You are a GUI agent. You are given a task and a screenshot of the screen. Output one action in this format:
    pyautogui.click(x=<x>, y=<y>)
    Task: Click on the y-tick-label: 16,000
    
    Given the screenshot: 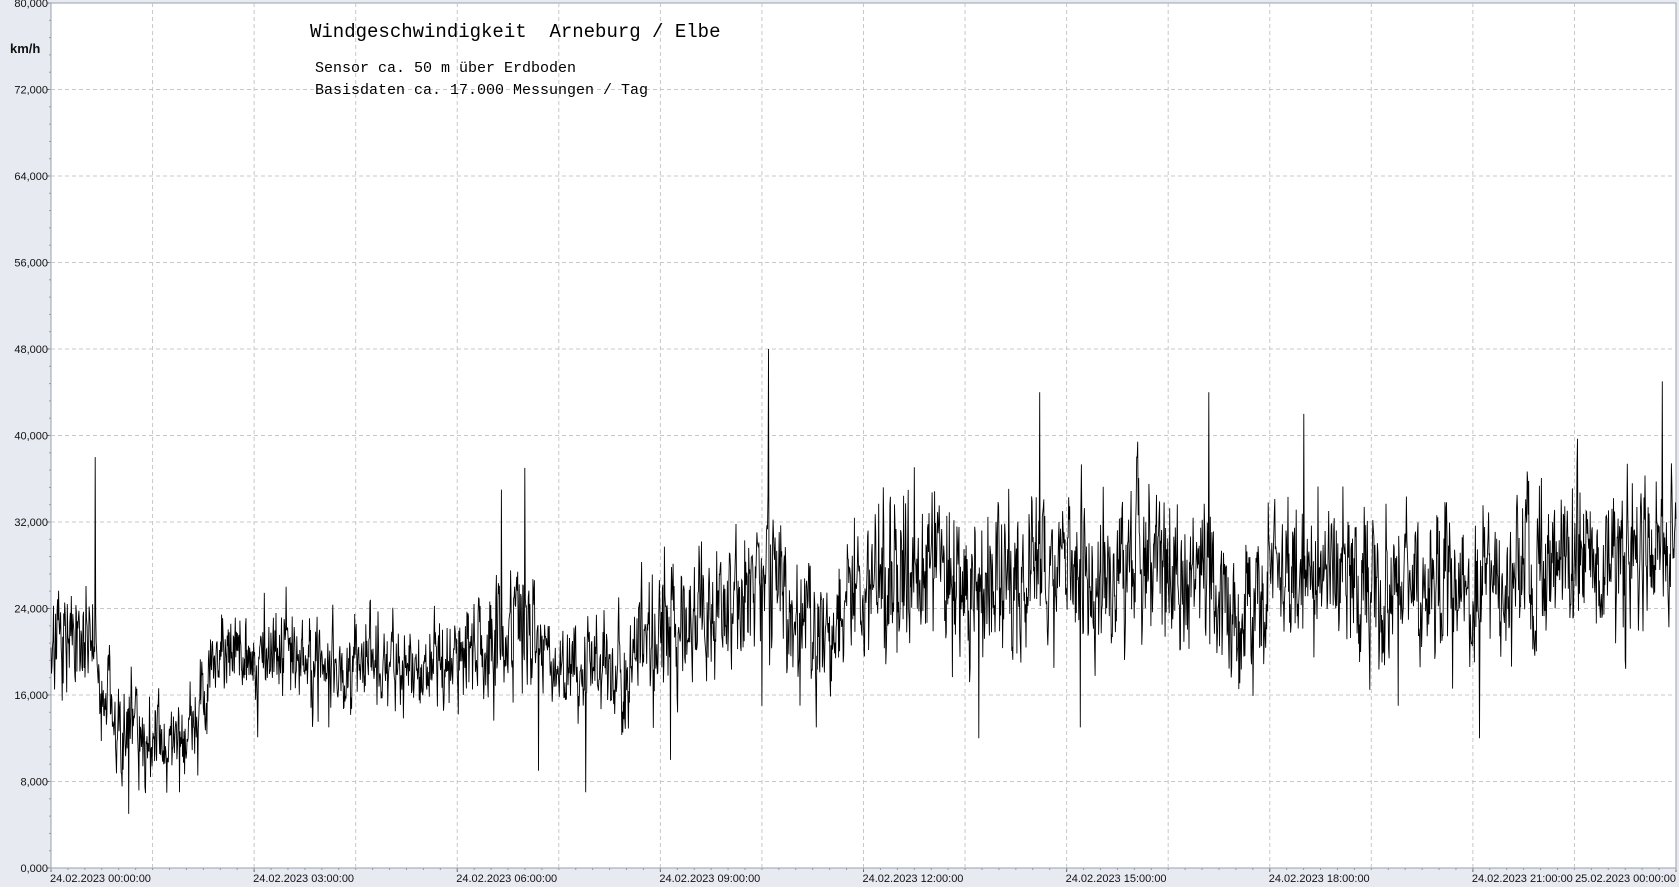 What is the action you would take?
    pyautogui.click(x=31, y=696)
    